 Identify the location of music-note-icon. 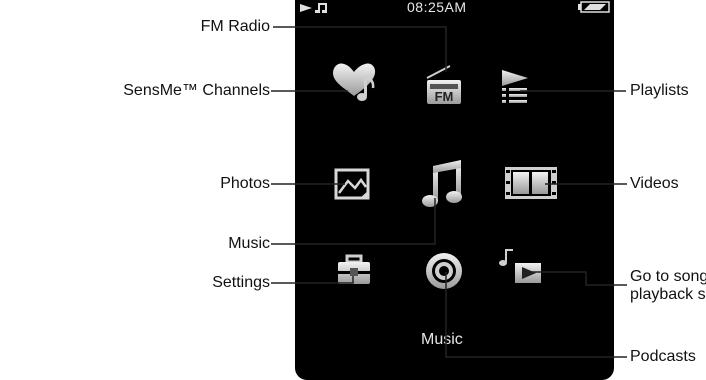
(442, 183).